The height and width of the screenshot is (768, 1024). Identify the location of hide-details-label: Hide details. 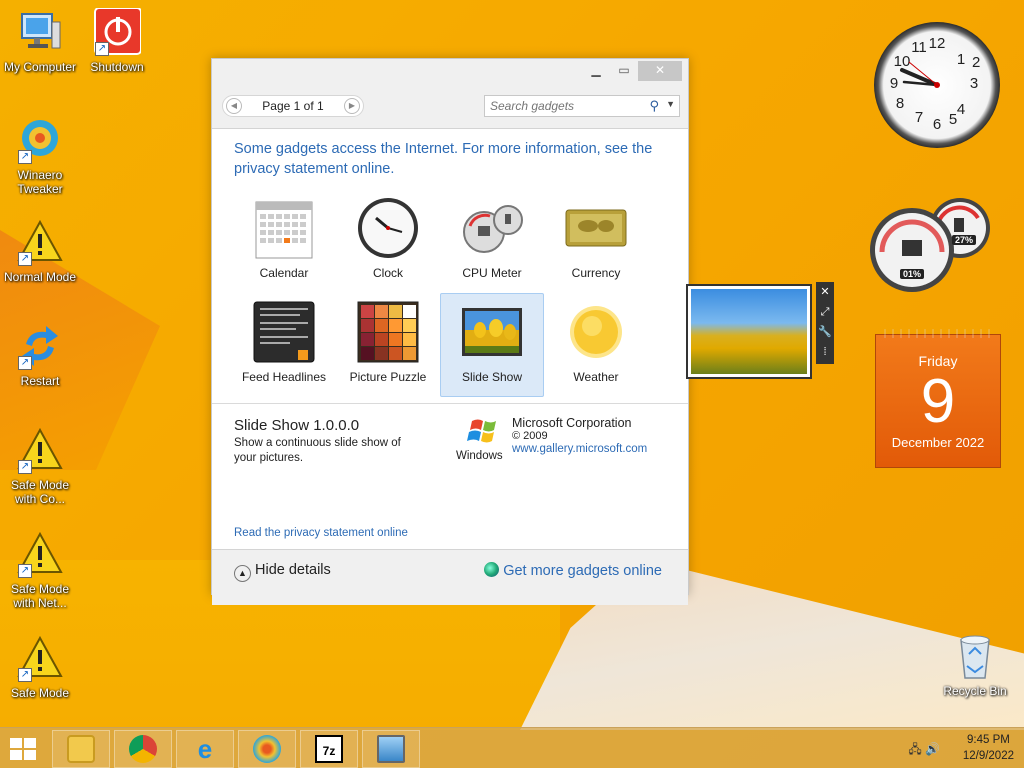
(293, 570).